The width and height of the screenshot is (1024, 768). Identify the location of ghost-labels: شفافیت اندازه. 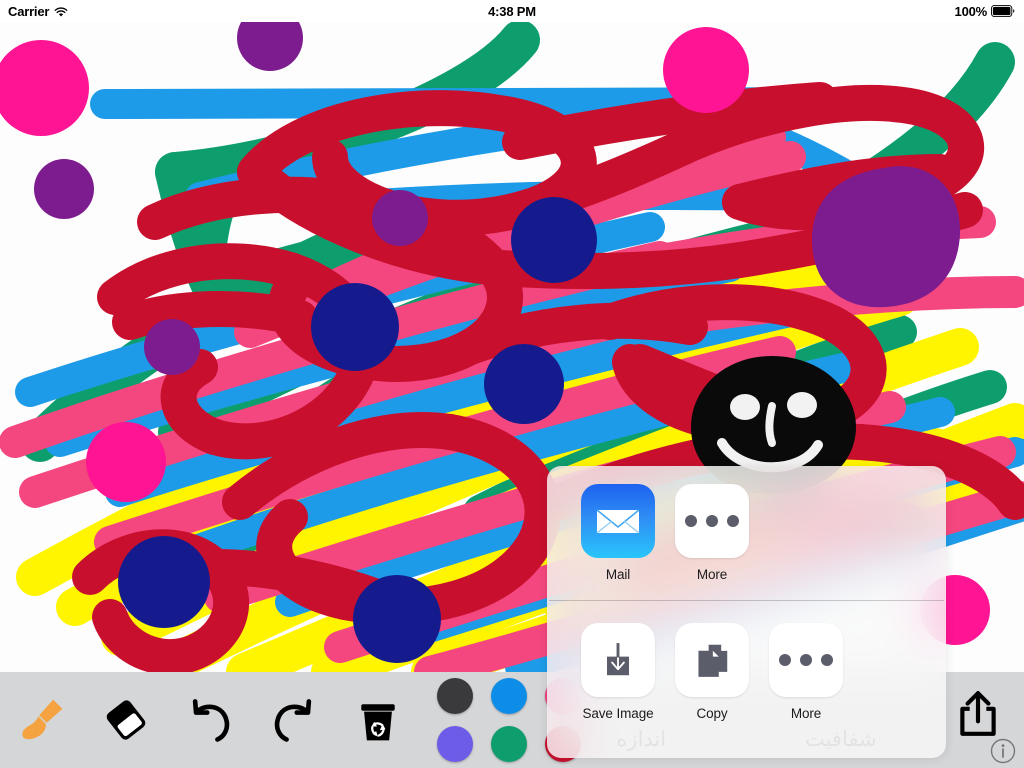
(746, 739).